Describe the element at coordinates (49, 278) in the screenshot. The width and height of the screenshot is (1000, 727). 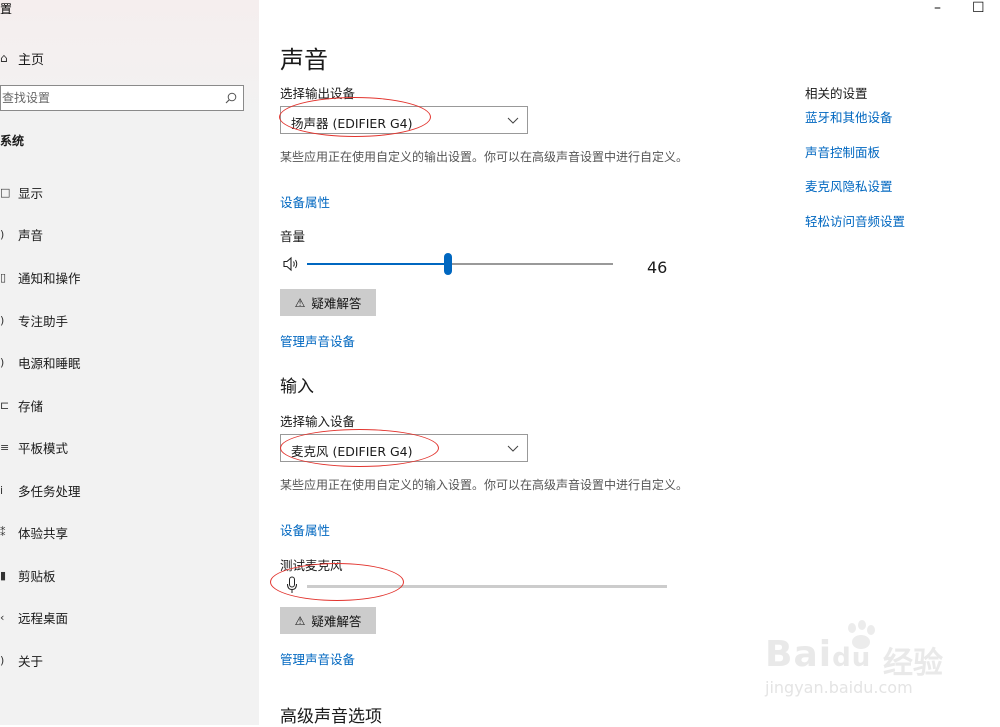
I see `sidebar-item-label: 通知和操作` at that location.